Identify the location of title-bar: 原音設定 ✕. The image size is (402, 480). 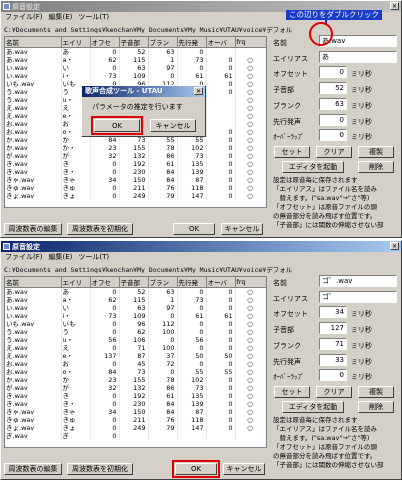
(201, 246).